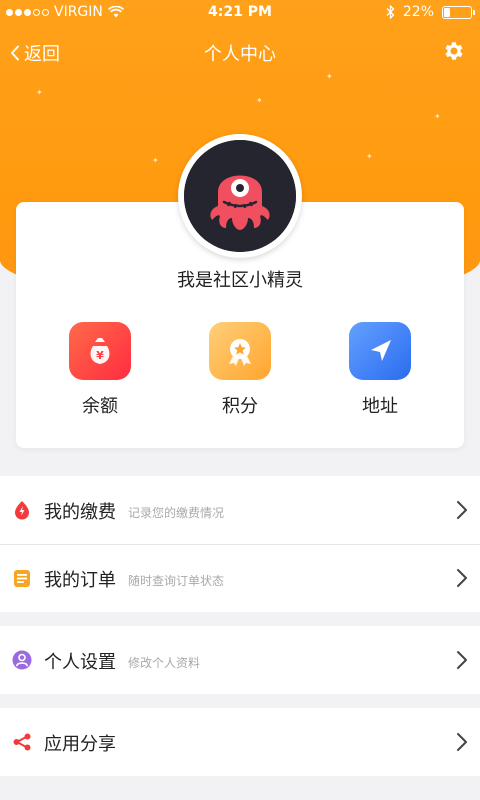 The image size is (480, 800). I want to click on battery-tip, so click(474, 12).